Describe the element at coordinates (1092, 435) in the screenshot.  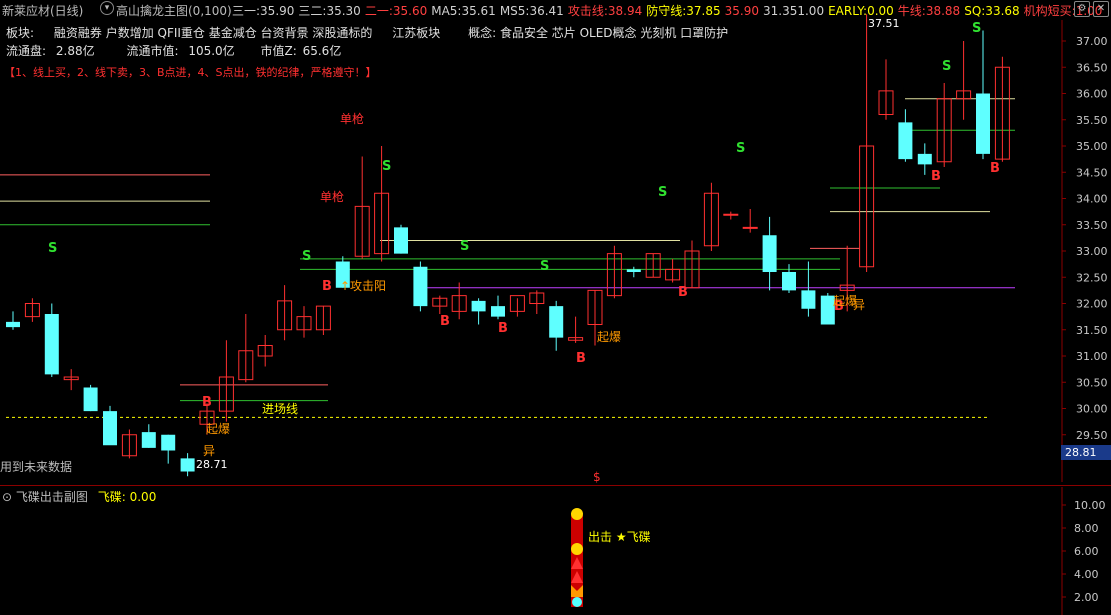
I see `axis-tick-label: 29.50` at that location.